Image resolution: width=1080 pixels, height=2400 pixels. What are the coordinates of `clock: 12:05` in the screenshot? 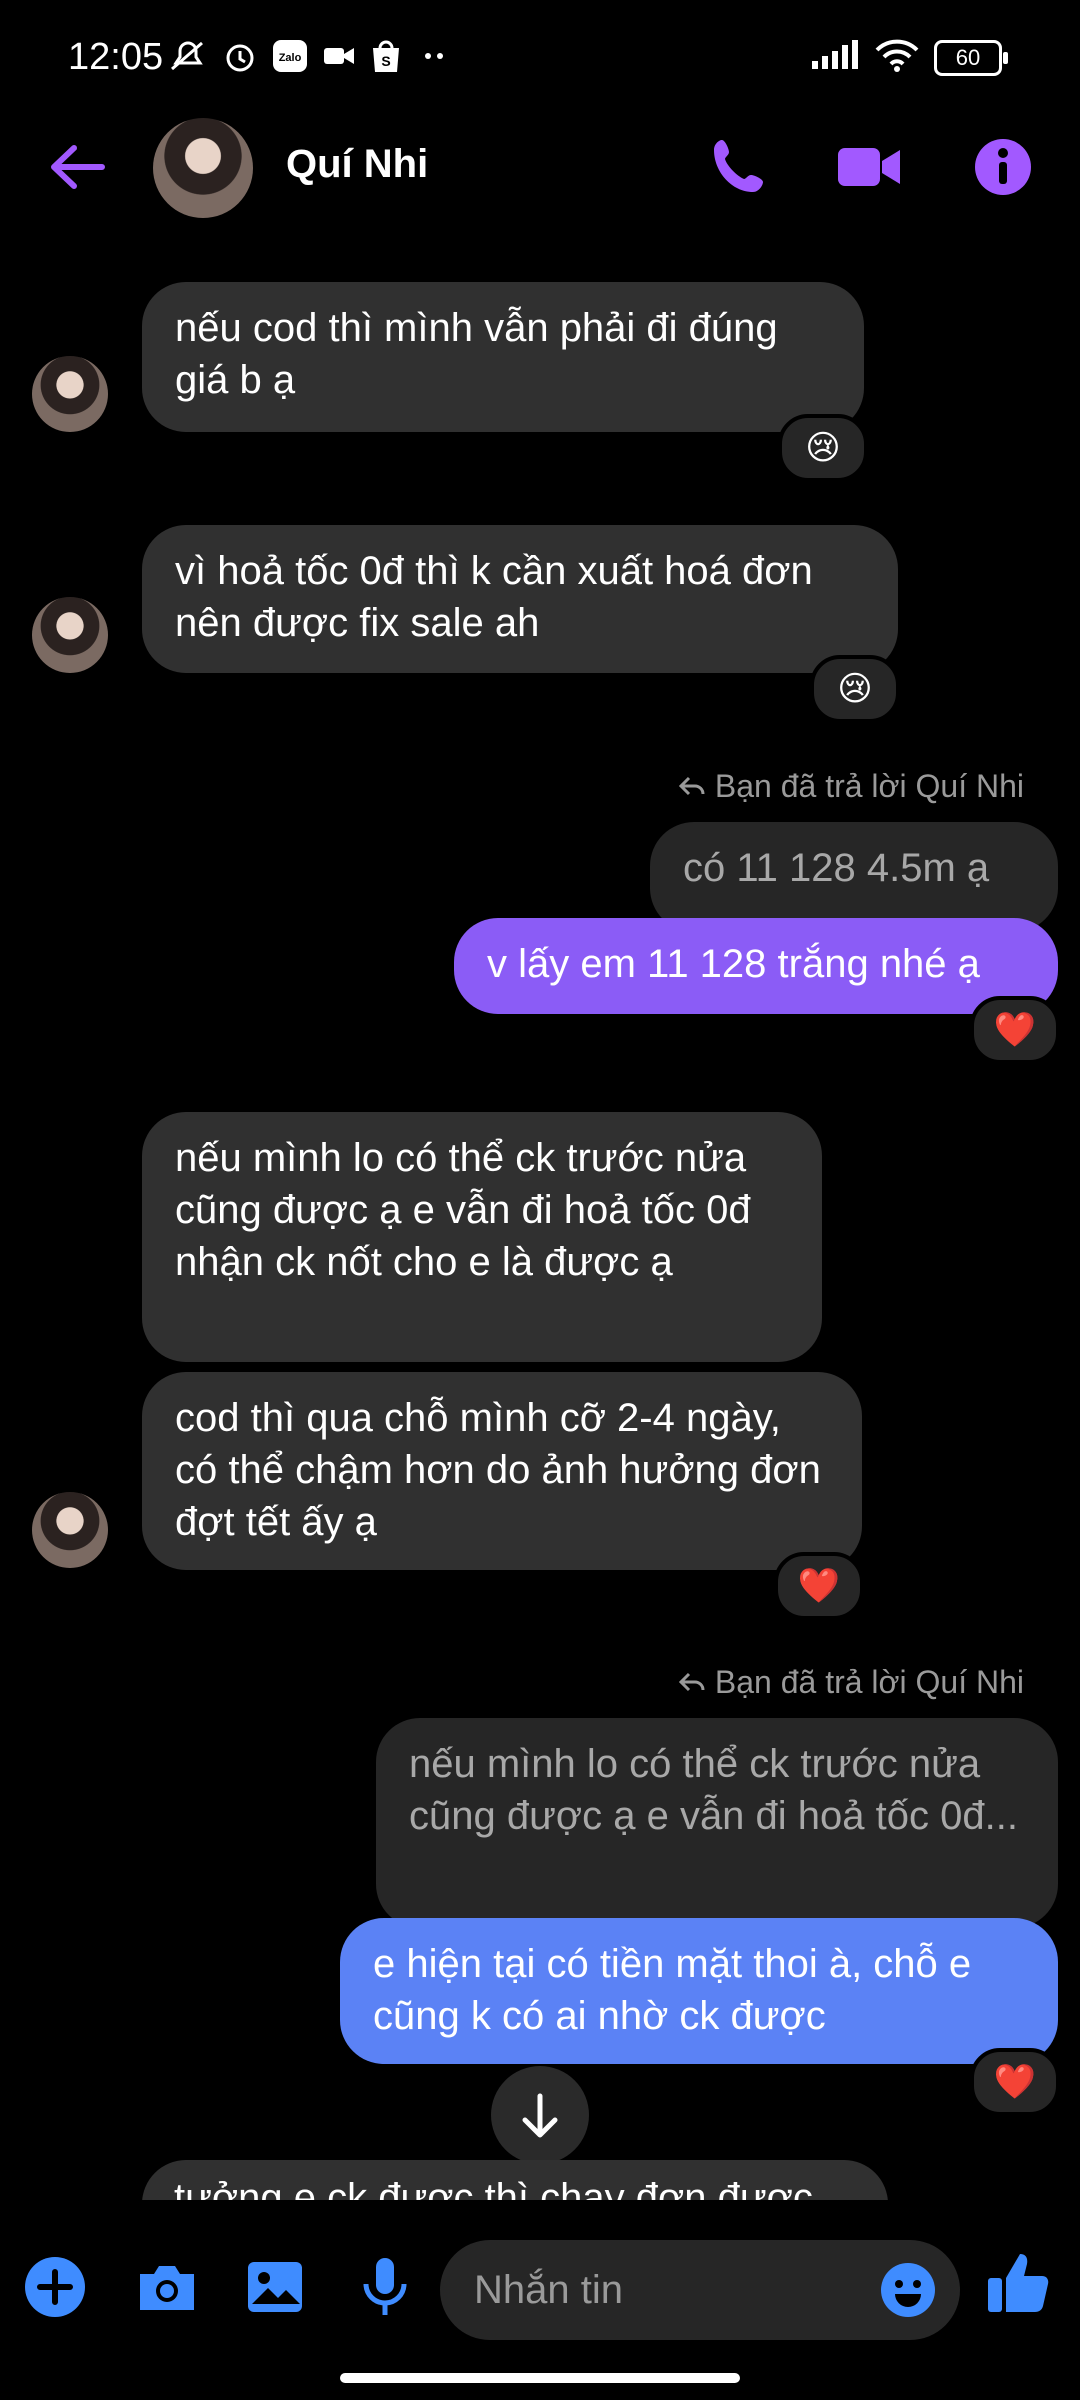 It's located at (116, 57).